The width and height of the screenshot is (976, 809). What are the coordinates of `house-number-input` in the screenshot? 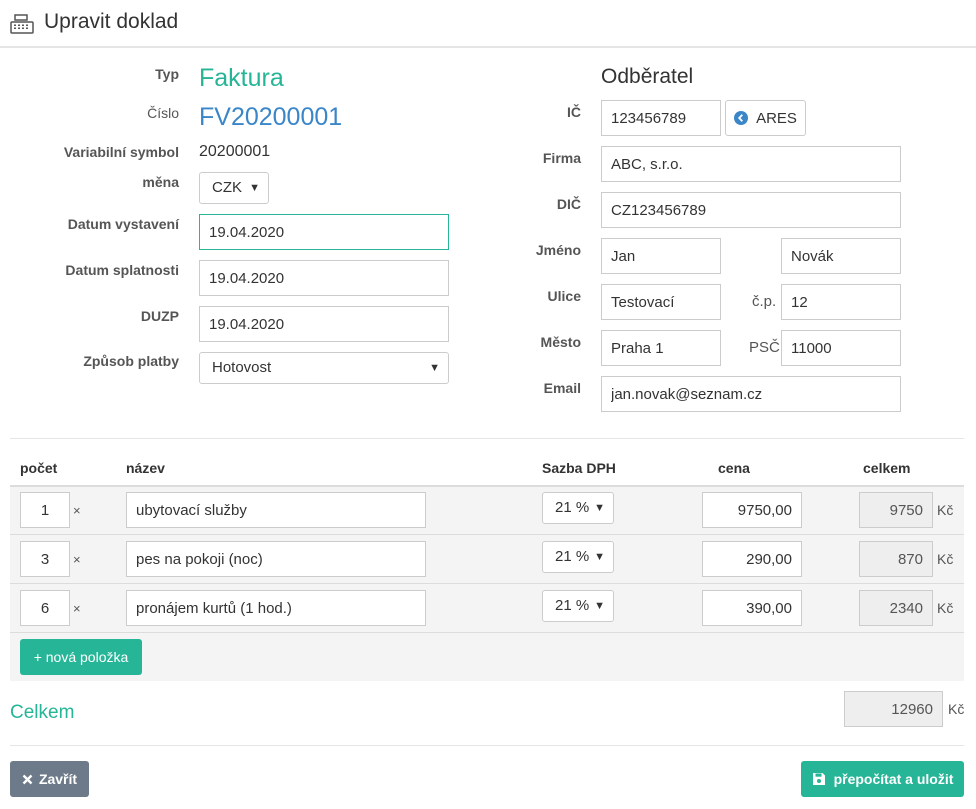 It's located at (841, 302).